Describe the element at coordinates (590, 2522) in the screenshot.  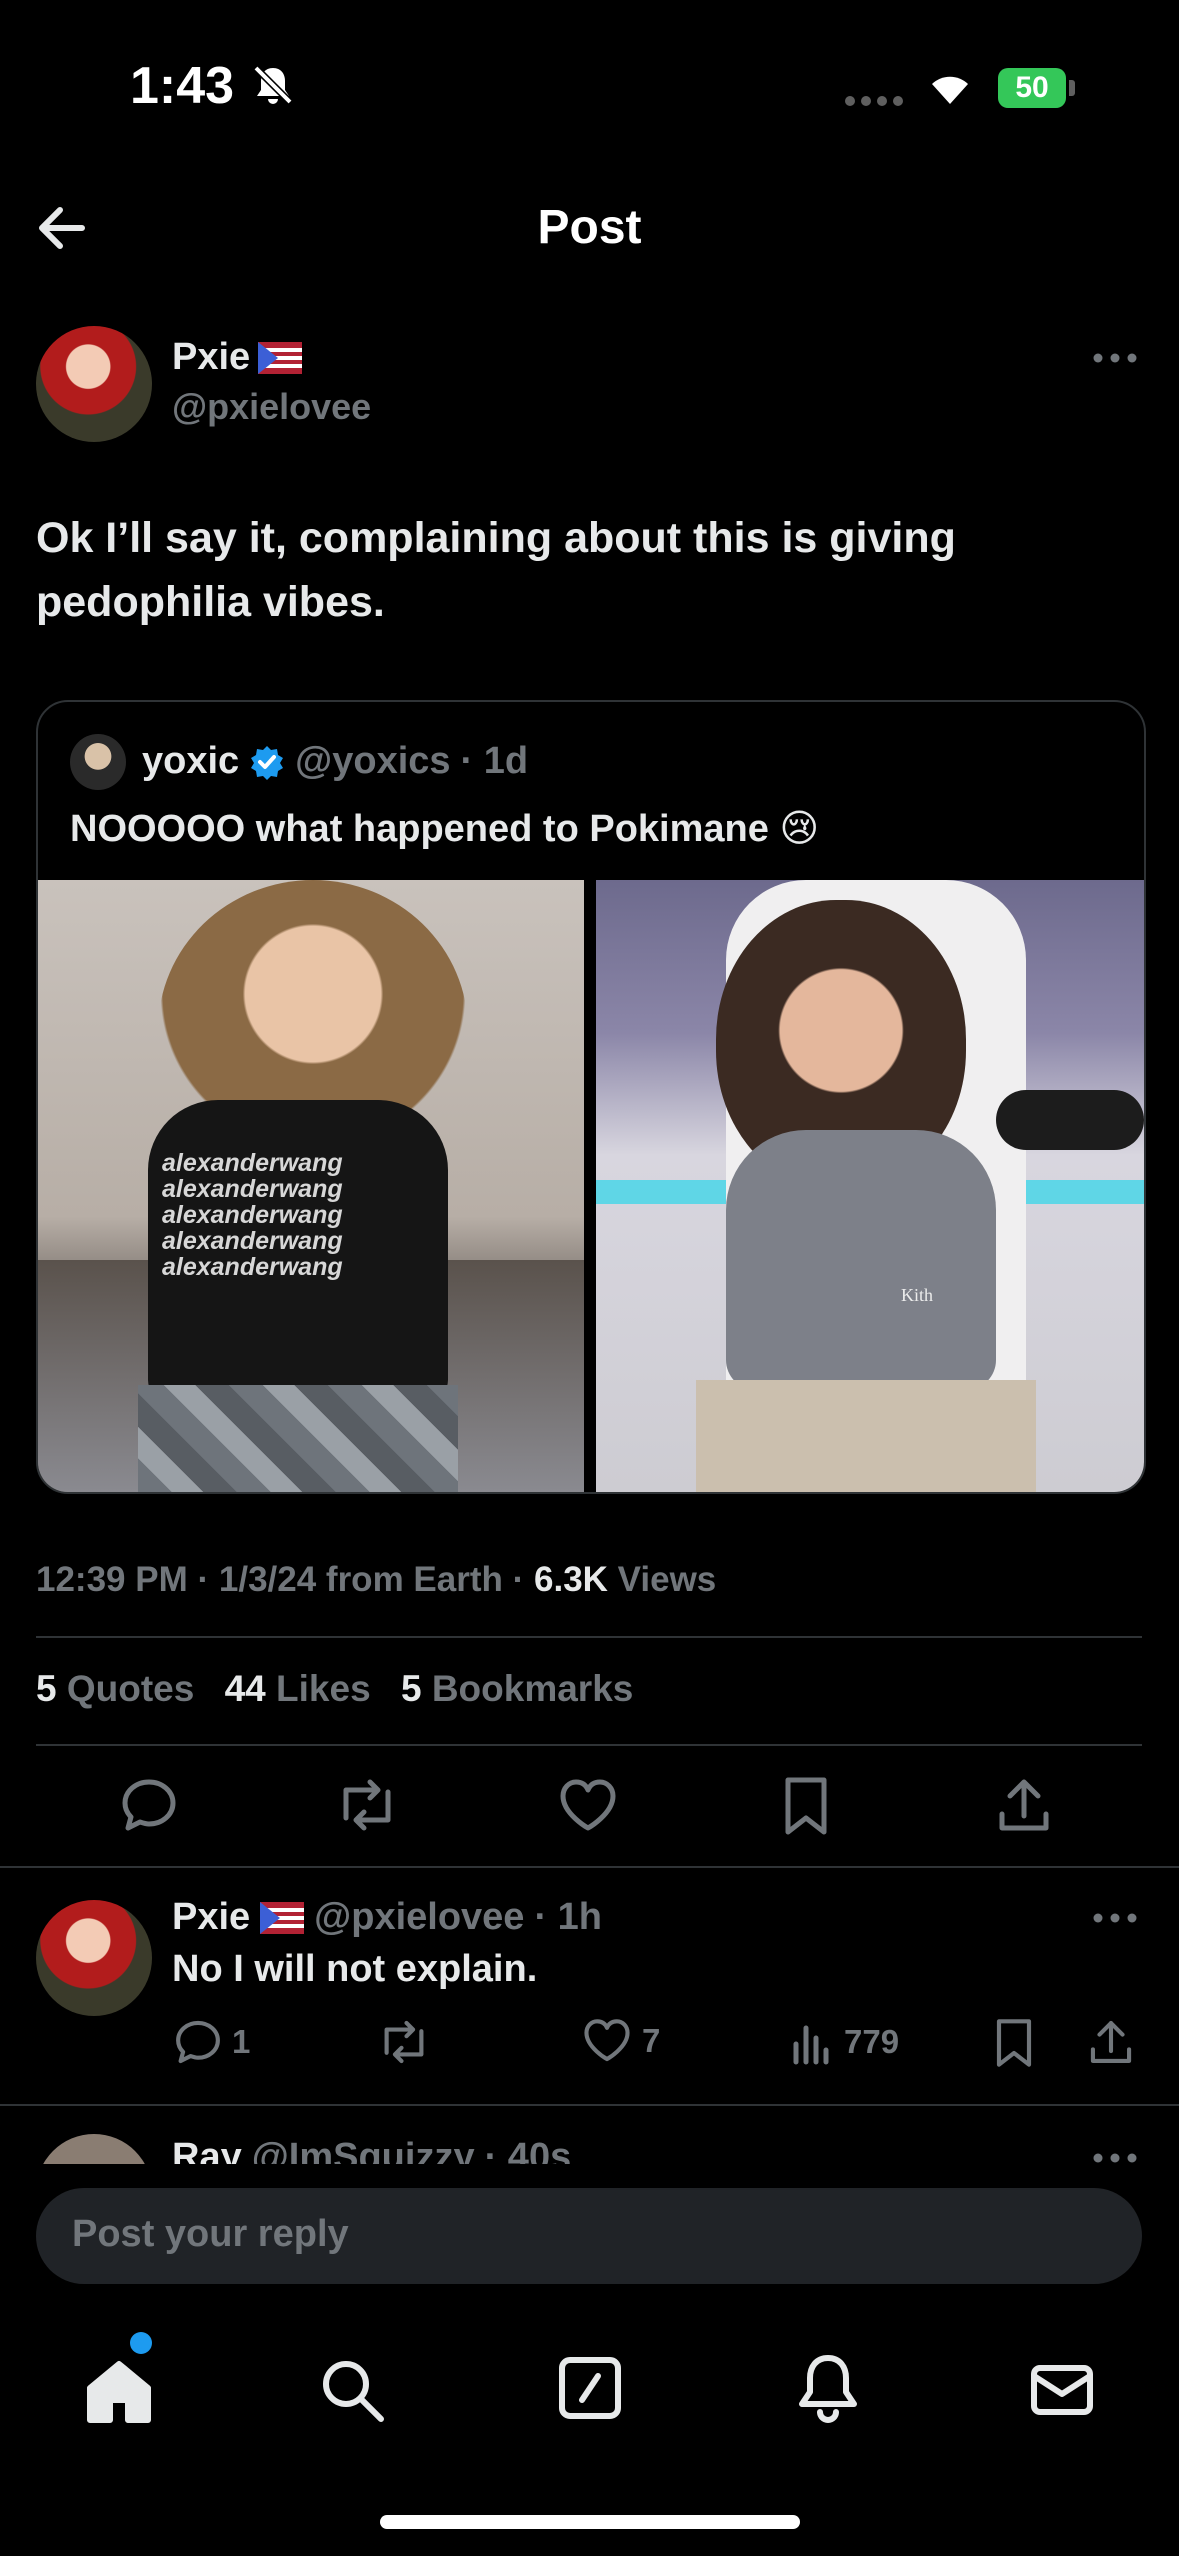
I see `home-indicator` at that location.